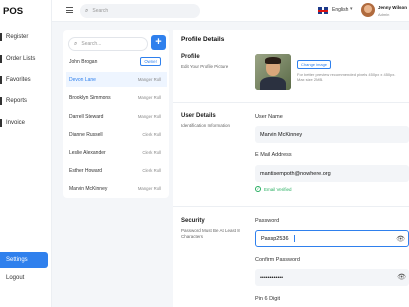  Describe the element at coordinates (273, 72) in the screenshot. I see `profile-picture` at that location.